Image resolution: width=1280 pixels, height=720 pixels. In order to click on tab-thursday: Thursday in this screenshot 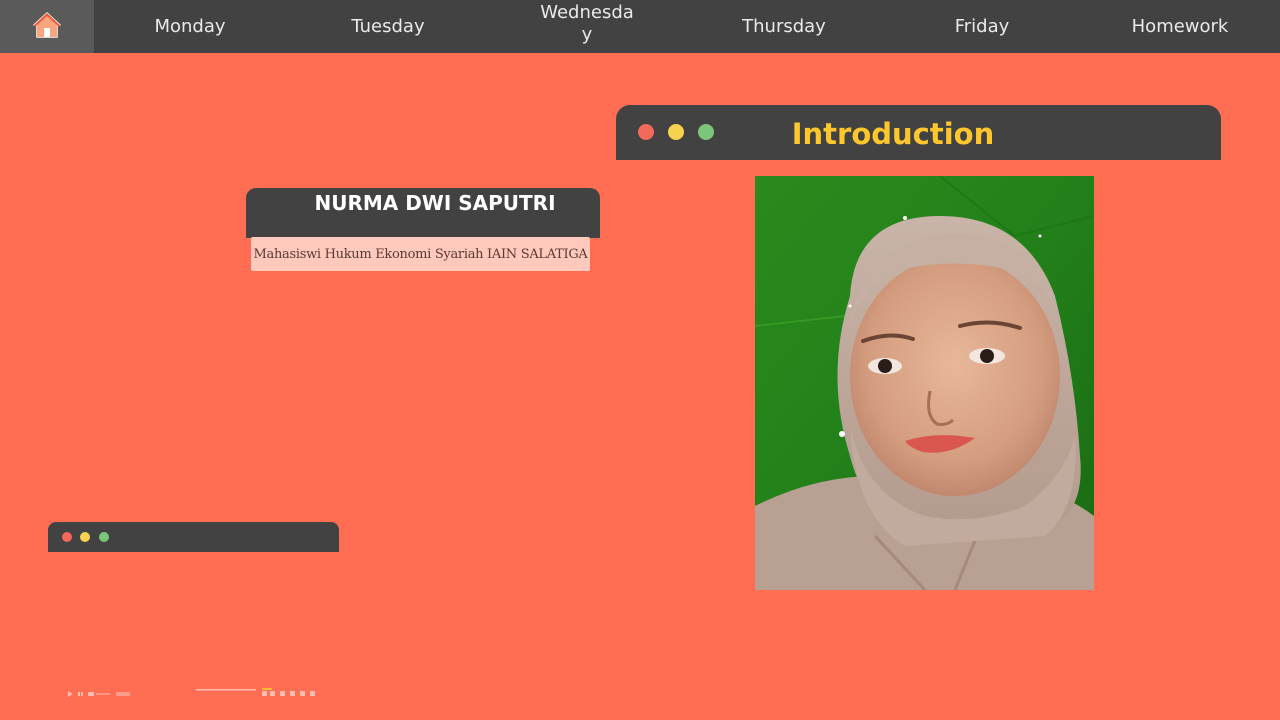, I will do `click(784, 26)`.